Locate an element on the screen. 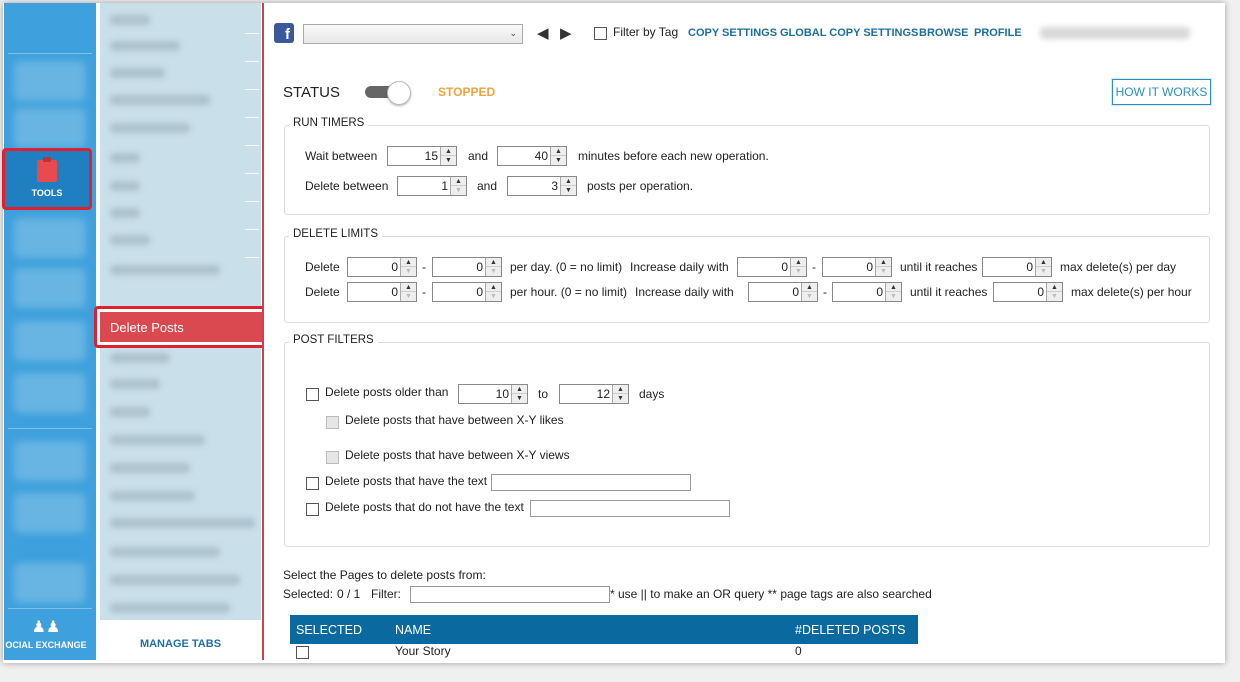 Image resolution: width=1240 pixels, height=682 pixels. has-text-field is located at coordinates (591, 482).